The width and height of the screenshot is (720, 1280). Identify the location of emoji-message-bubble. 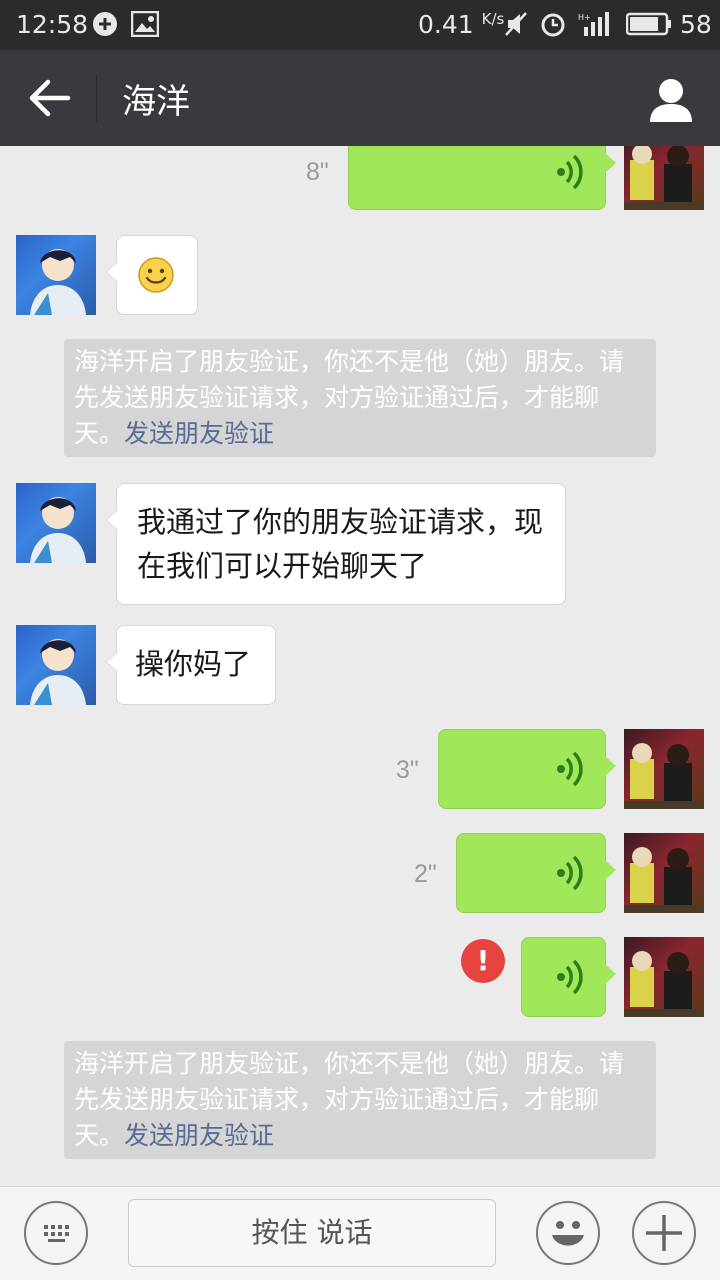
(152, 275).